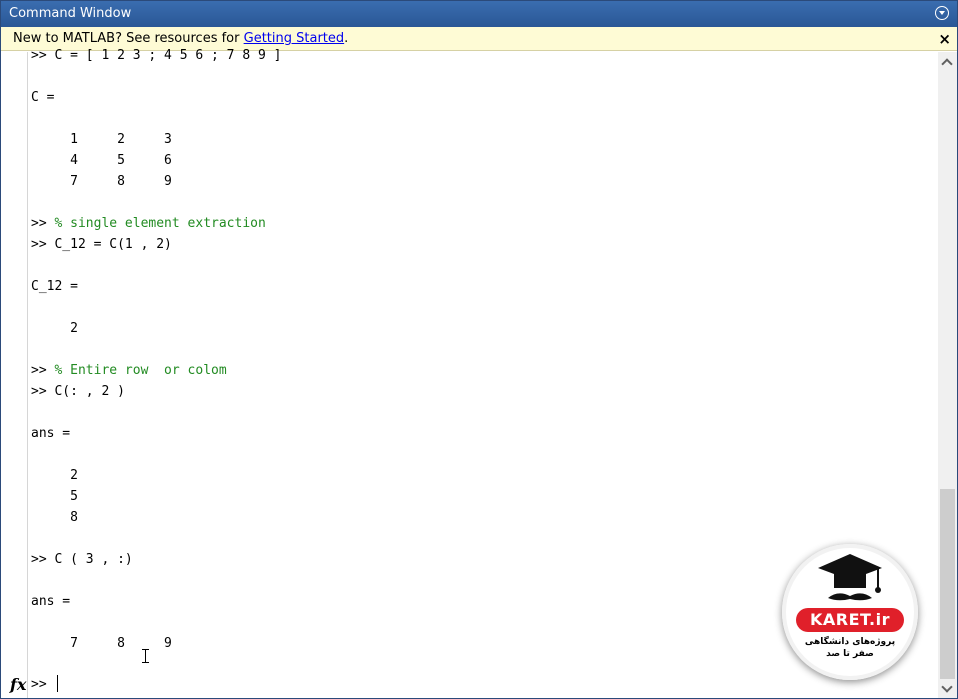 The image size is (958, 699). I want to click on console-line: 4 5 6, so click(101, 160).